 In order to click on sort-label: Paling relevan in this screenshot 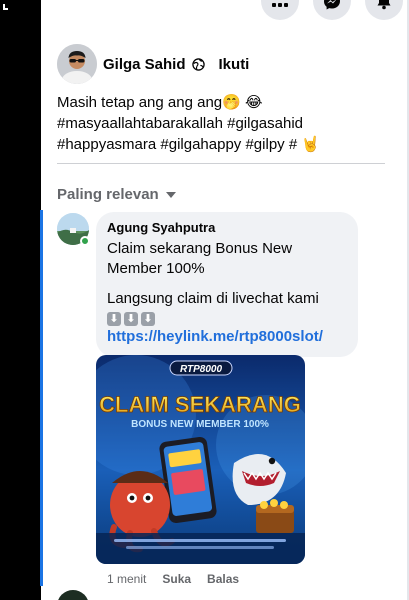, I will do `click(108, 194)`.